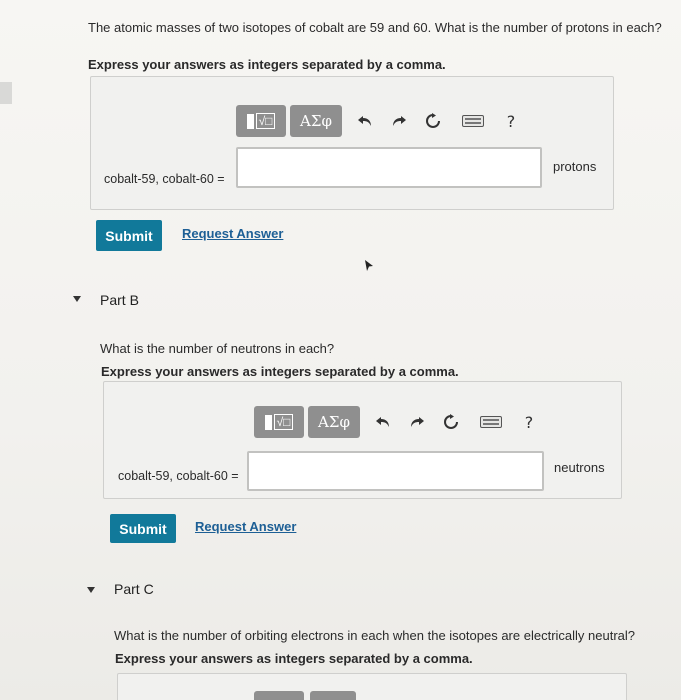 The height and width of the screenshot is (700, 681). I want to click on part-a-request-answer-link: Request Answer, so click(232, 233).